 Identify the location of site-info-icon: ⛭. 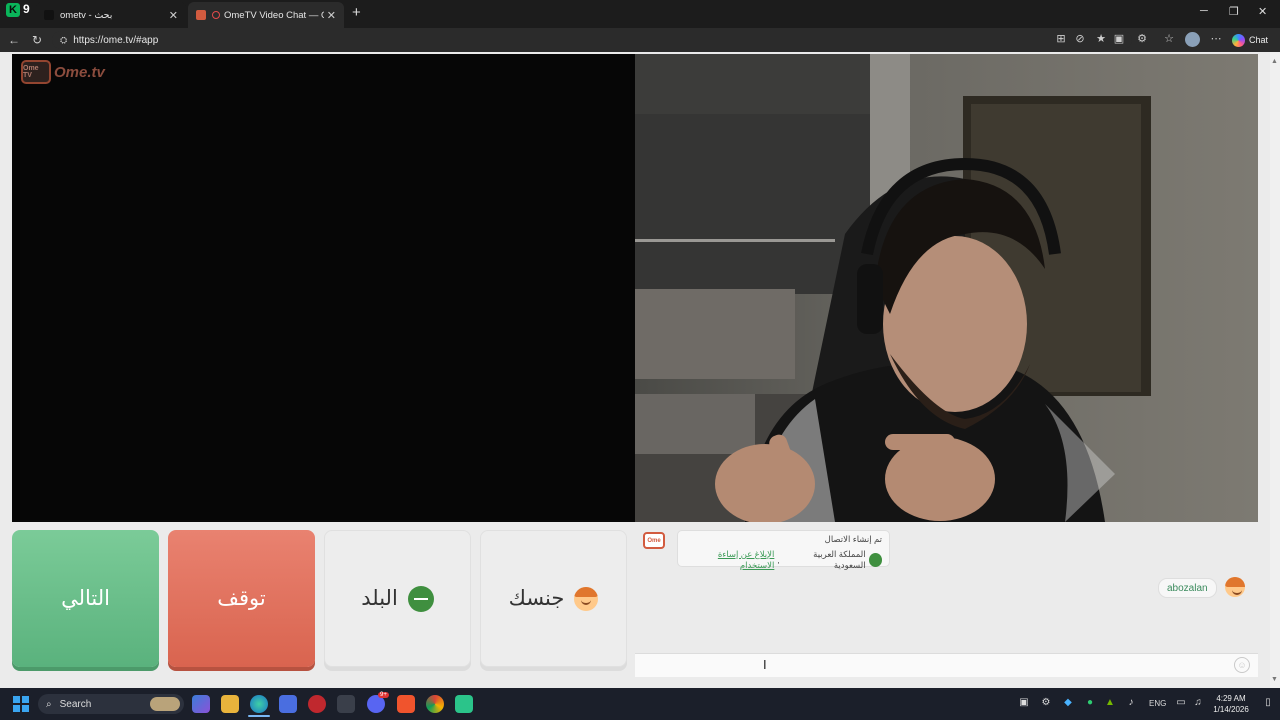
(63, 40).